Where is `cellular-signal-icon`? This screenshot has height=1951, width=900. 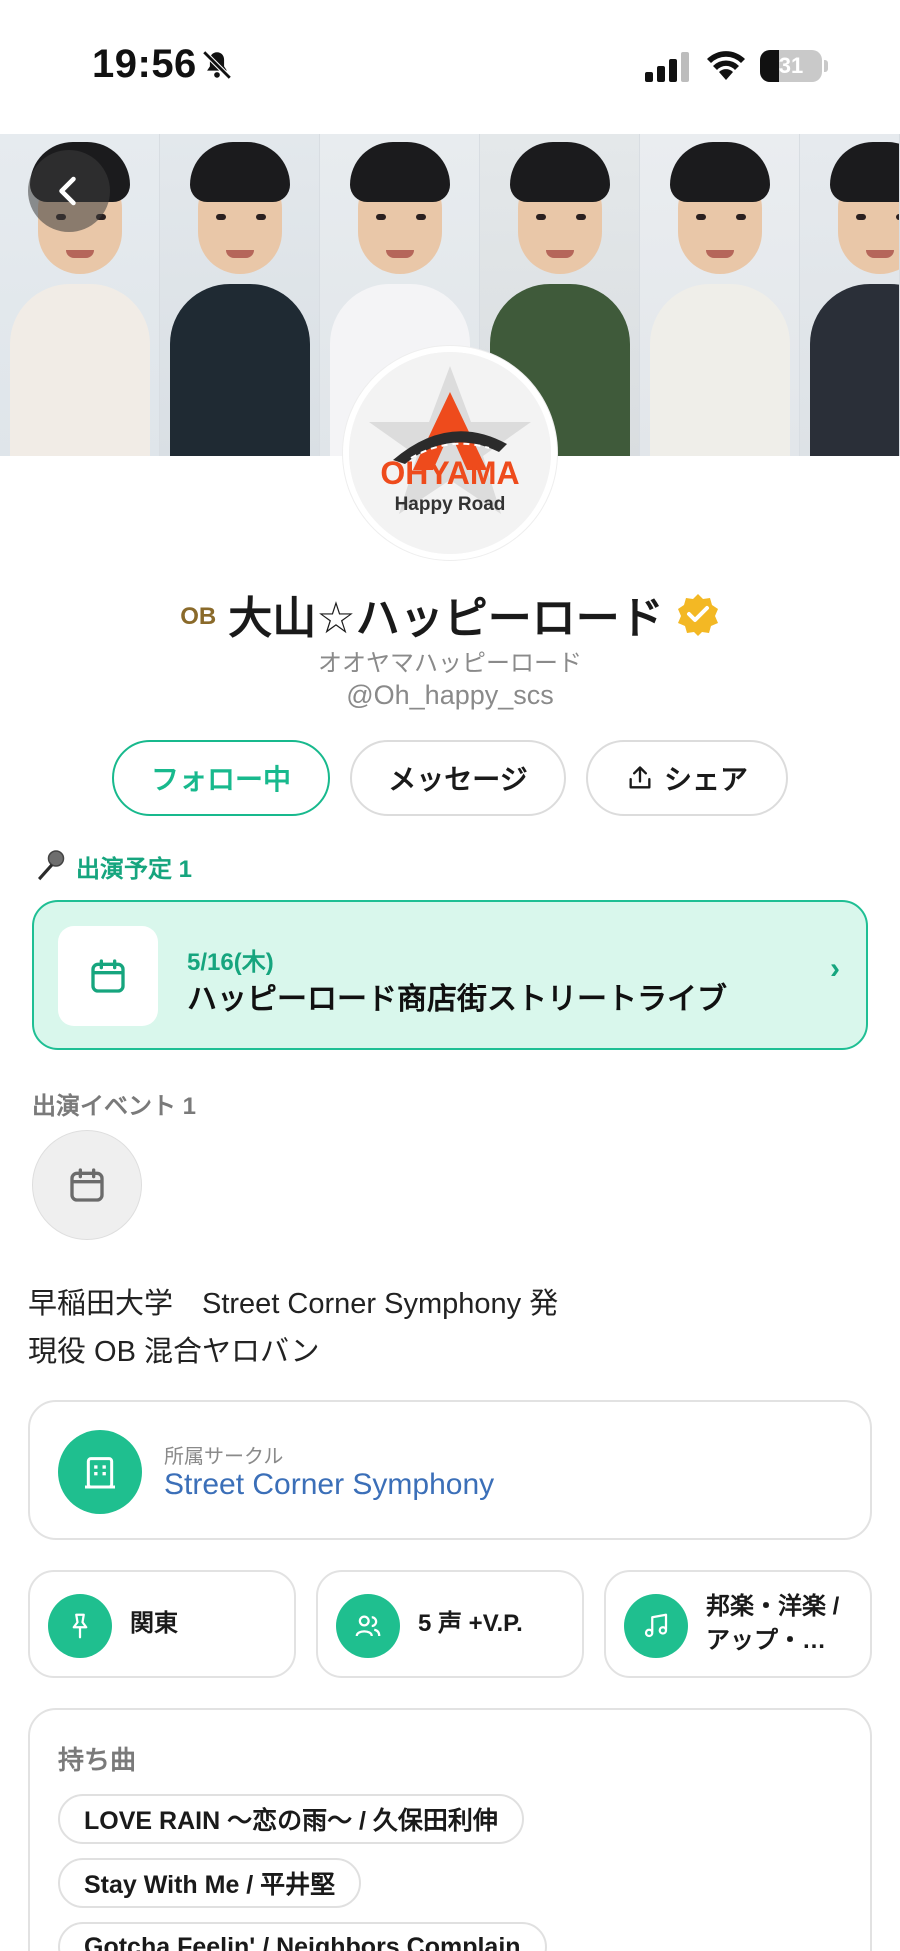
cellular-signal-icon is located at coordinates (667, 67).